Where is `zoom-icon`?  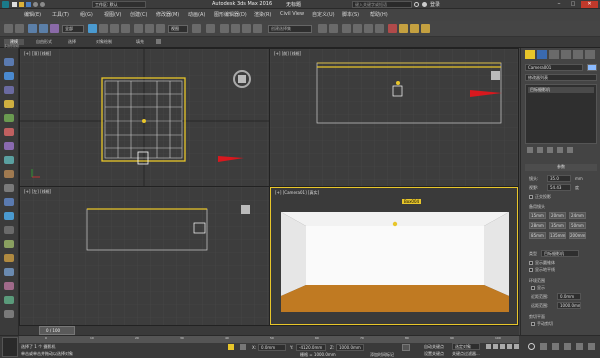 zoom-icon is located at coordinates (531, 346).